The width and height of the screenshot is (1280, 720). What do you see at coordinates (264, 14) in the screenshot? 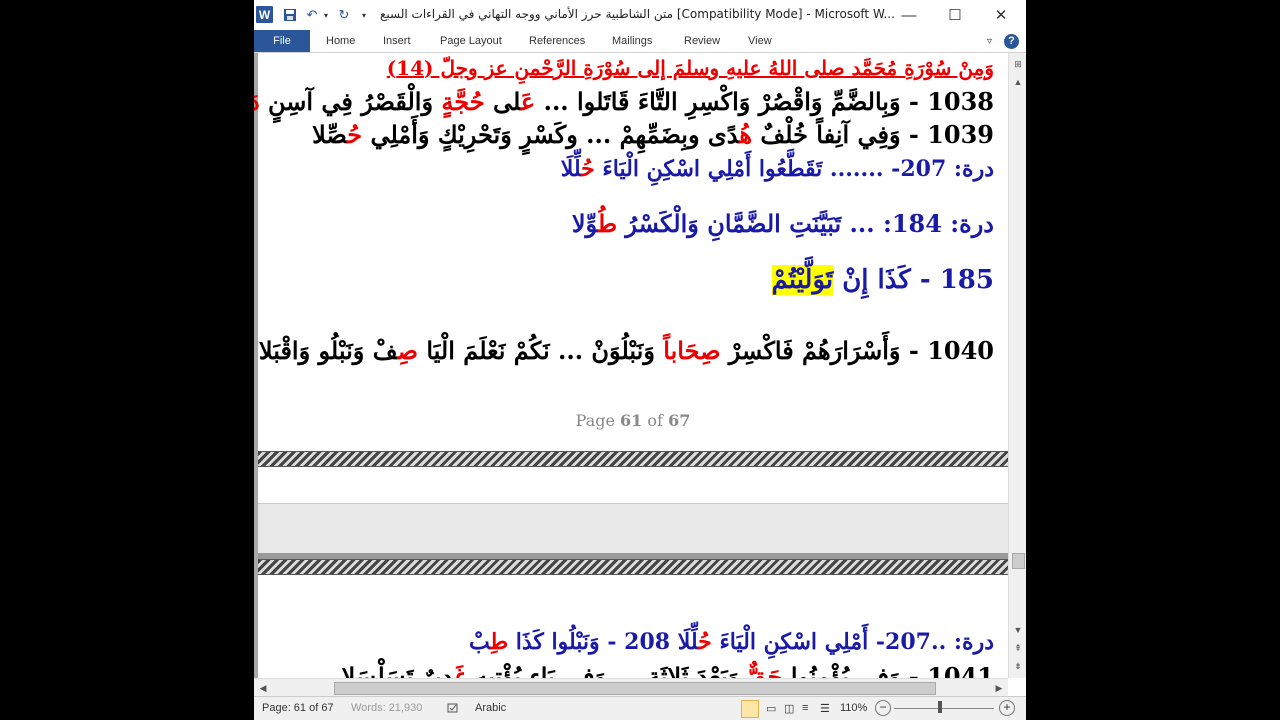
I see `word-app-icon: W` at bounding box center [264, 14].